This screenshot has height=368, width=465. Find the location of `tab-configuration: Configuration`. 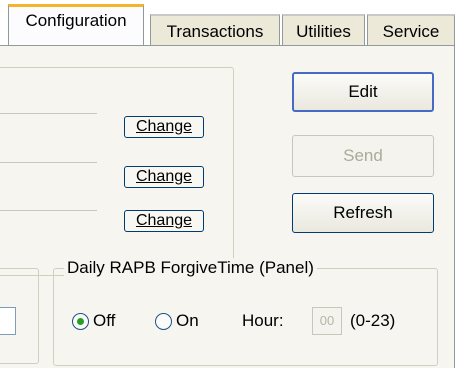

tab-configuration: Configuration is located at coordinates (76, 24).